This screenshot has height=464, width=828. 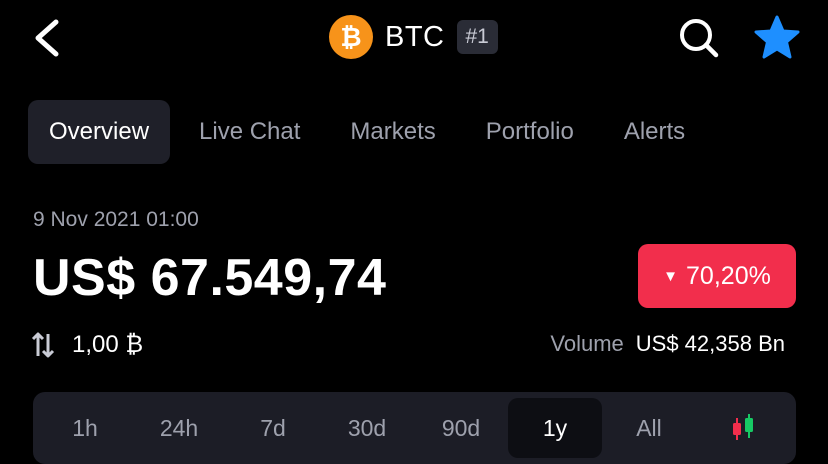 I want to click on tab-markets: Markets, so click(x=392, y=132).